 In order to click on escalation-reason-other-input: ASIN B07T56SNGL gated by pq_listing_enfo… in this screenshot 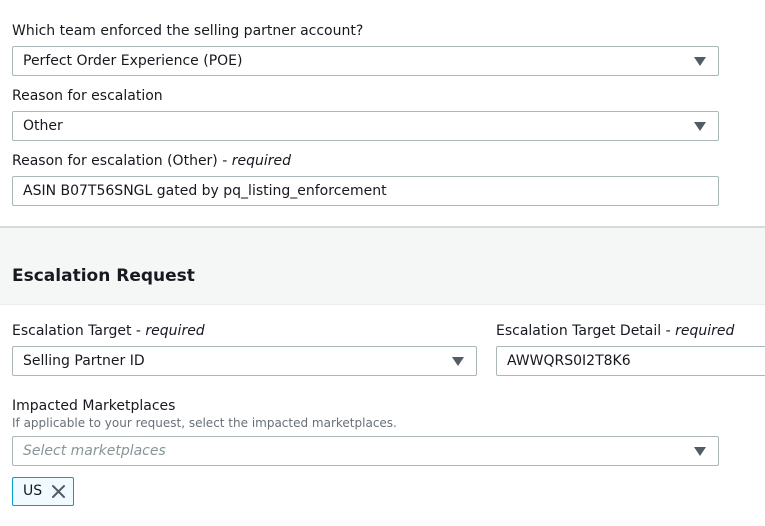, I will do `click(365, 191)`.